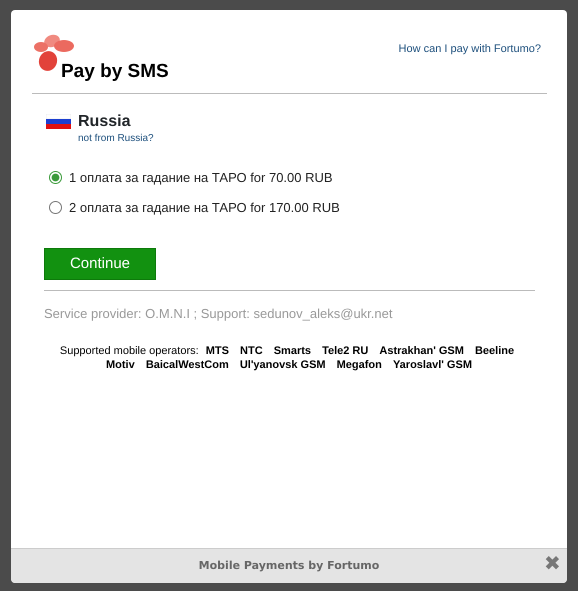 The height and width of the screenshot is (591, 578). I want to click on help-link: How can I pay with Fortumo?, so click(469, 49).